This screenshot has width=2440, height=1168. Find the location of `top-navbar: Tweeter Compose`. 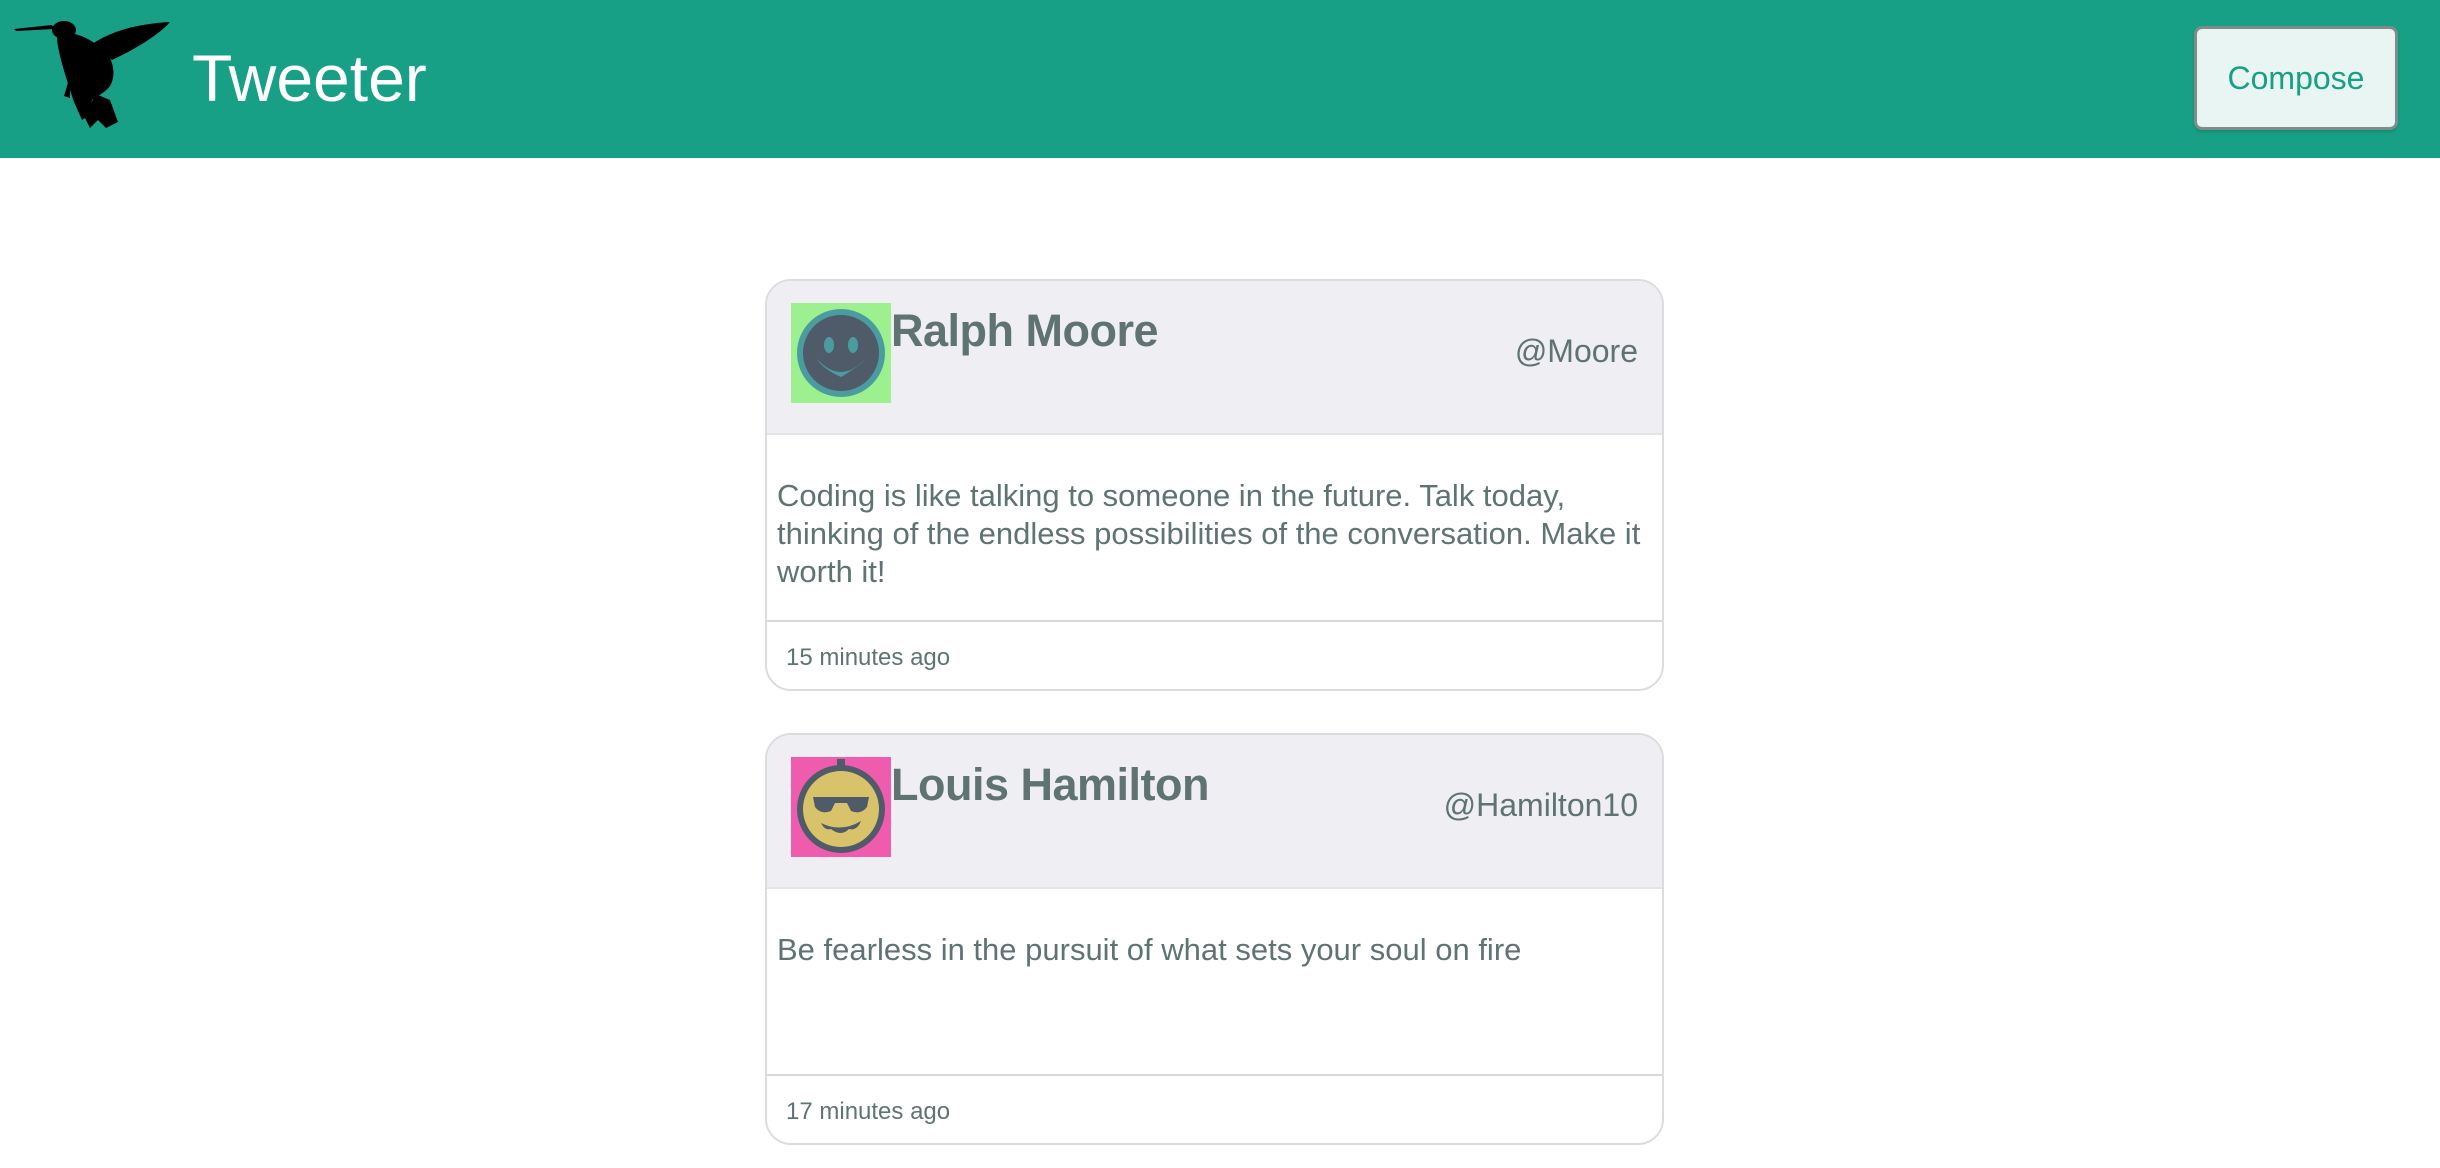

top-navbar: Tweeter Compose is located at coordinates (1220, 79).